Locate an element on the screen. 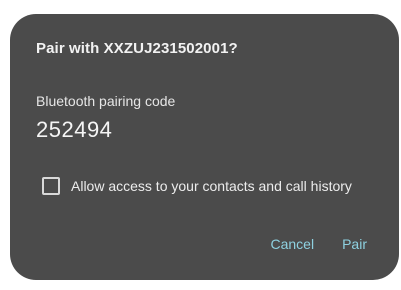 This screenshot has height=290, width=401. pair-button: Pair is located at coordinates (354, 244).